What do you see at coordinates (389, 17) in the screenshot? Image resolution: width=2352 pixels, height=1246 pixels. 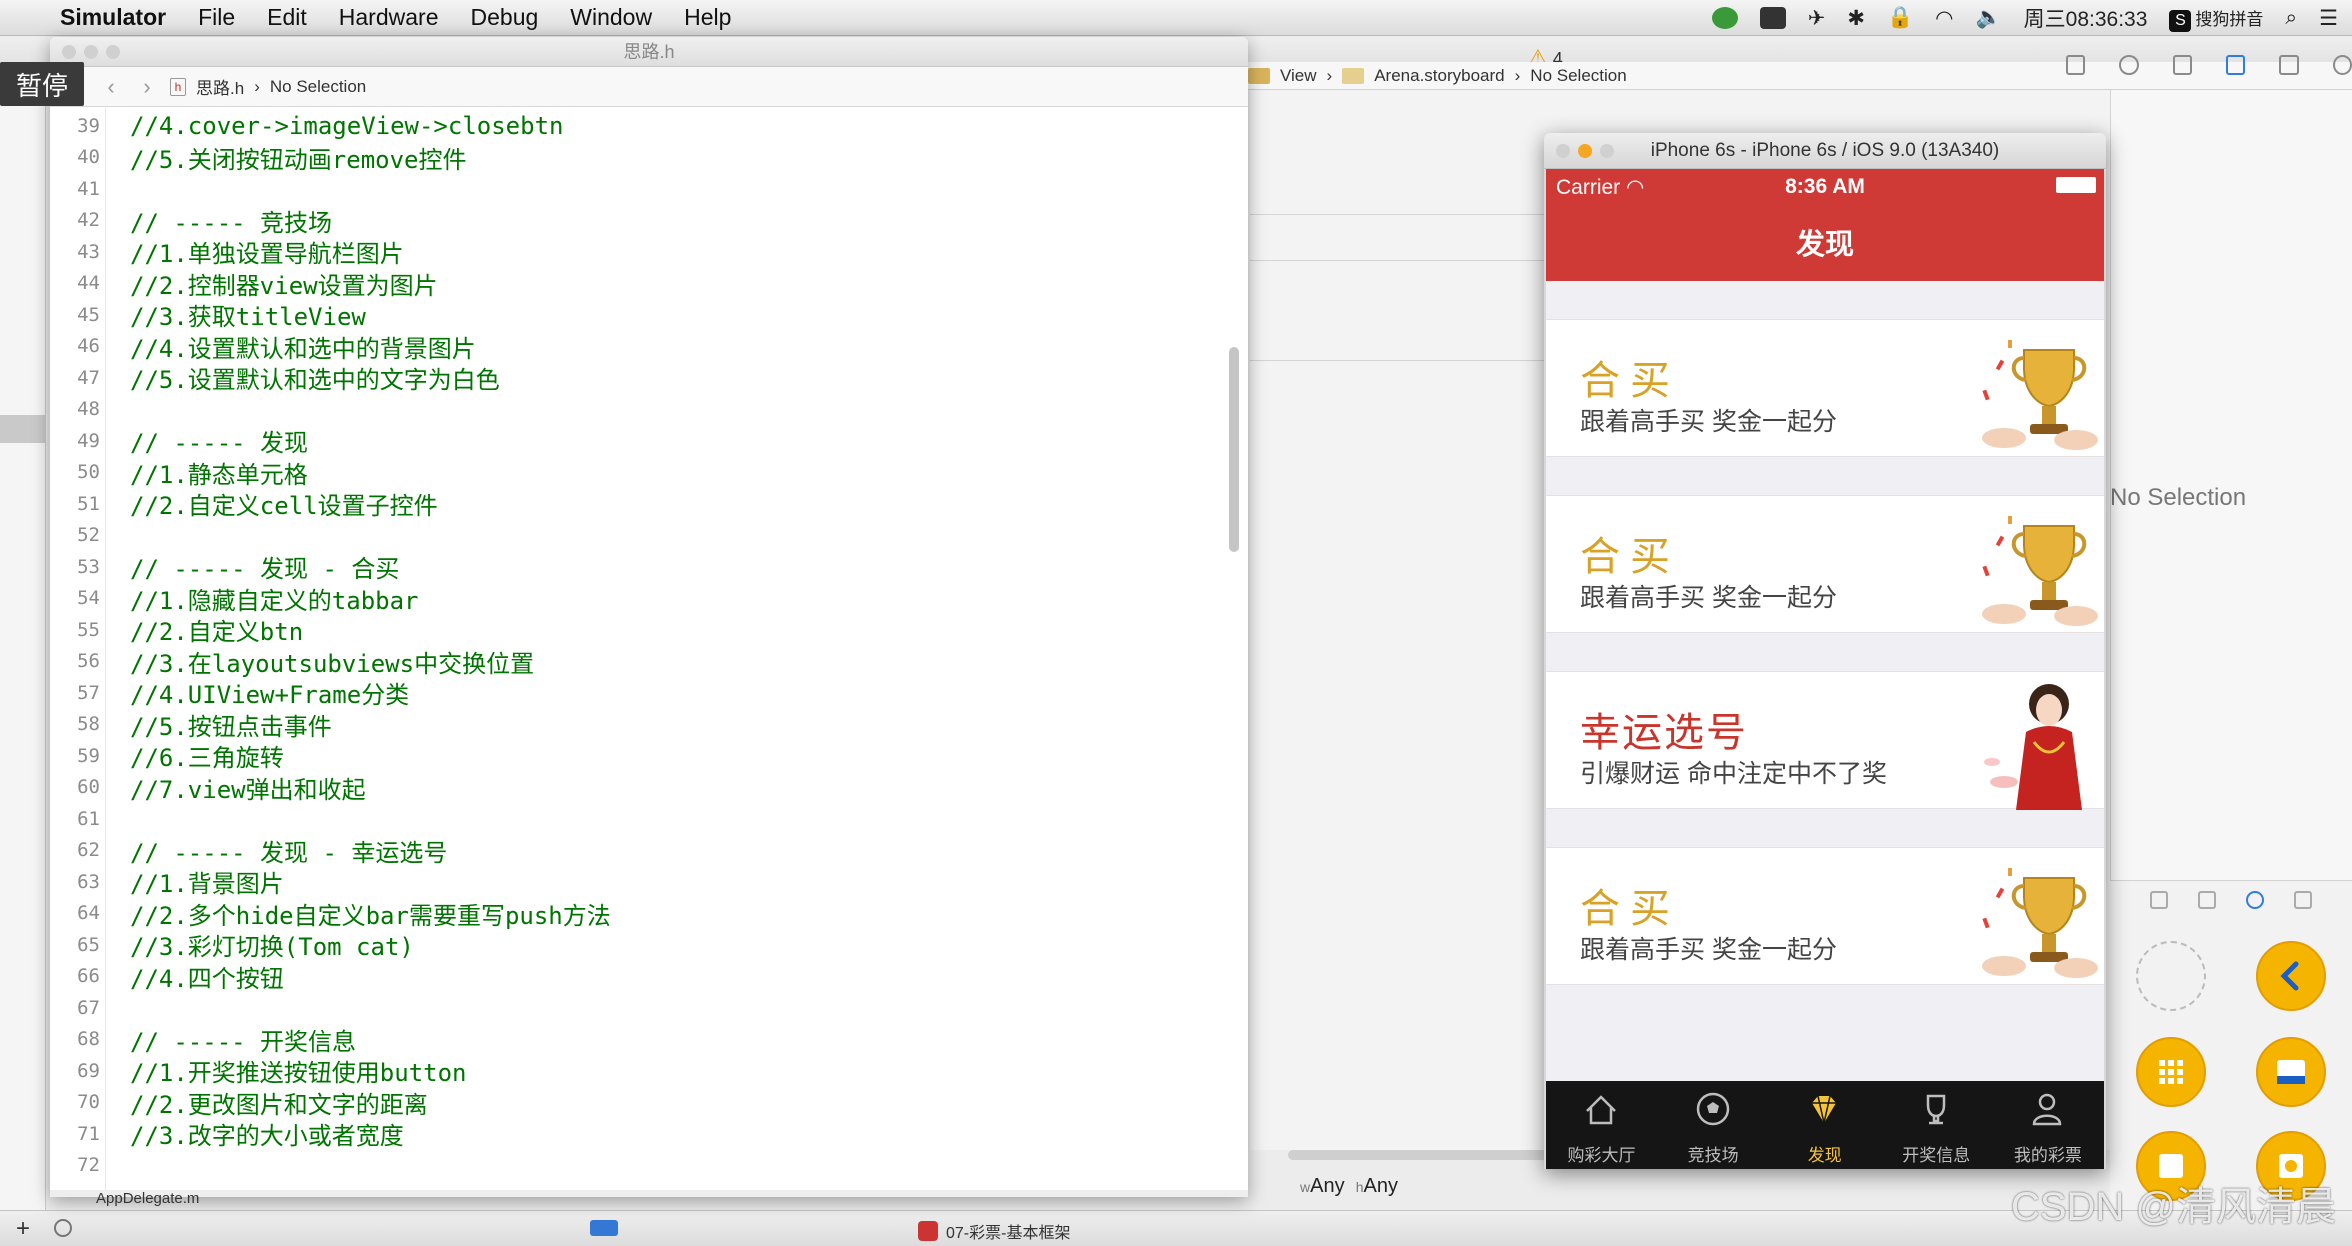 I see `menu-hardware: Hardware` at bounding box center [389, 17].